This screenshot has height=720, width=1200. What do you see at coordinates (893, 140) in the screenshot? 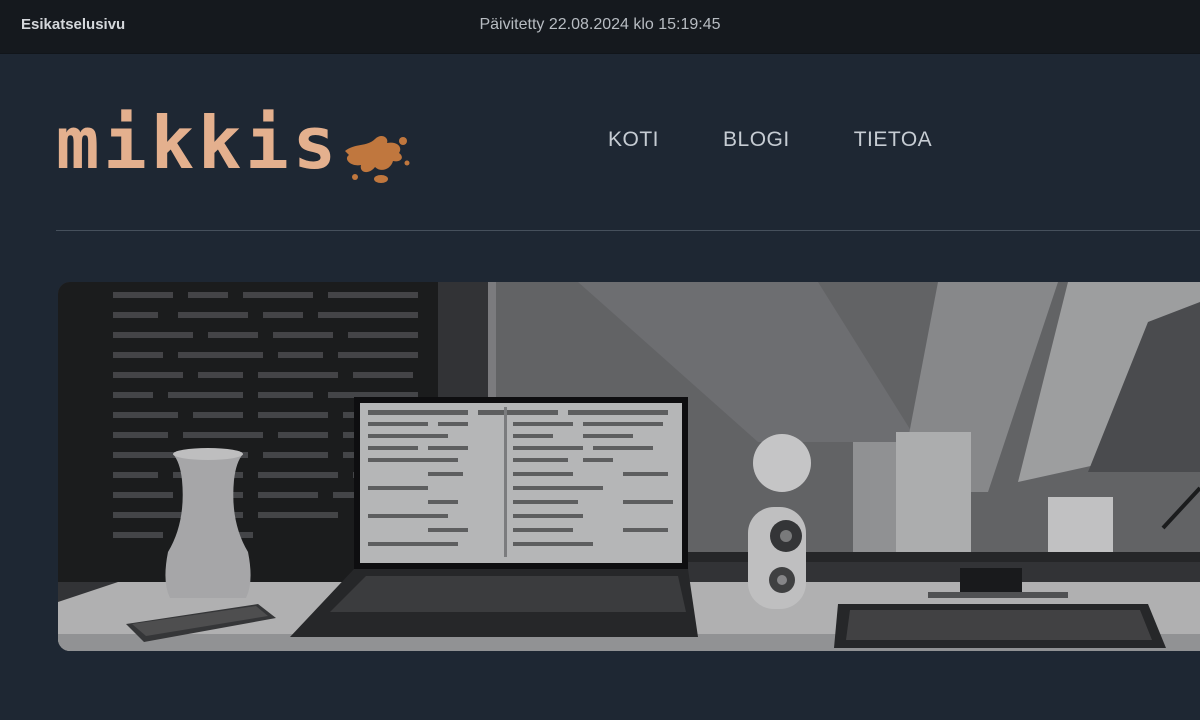
I see `nav-item-tietoa: TIETOA` at bounding box center [893, 140].